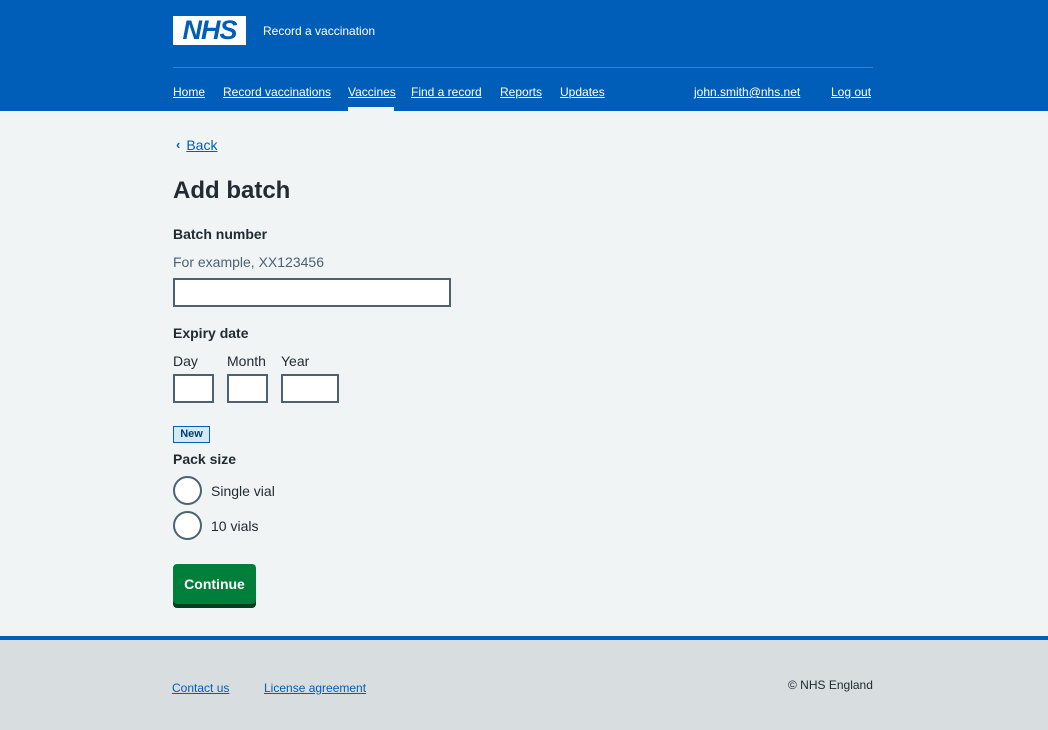 Image resolution: width=1048 pixels, height=730 pixels. Describe the element at coordinates (582, 92) in the screenshot. I see `nav-item-updates: Updates` at that location.